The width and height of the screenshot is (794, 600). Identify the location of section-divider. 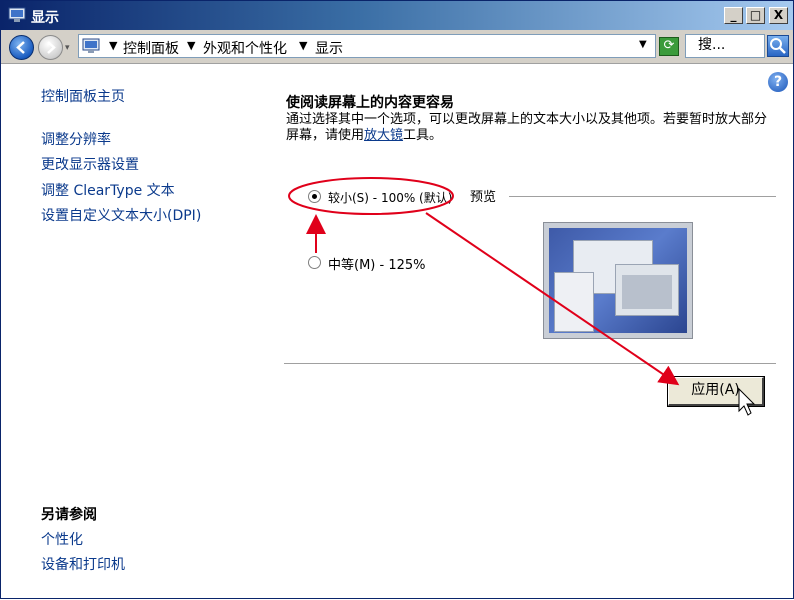
(530, 363).